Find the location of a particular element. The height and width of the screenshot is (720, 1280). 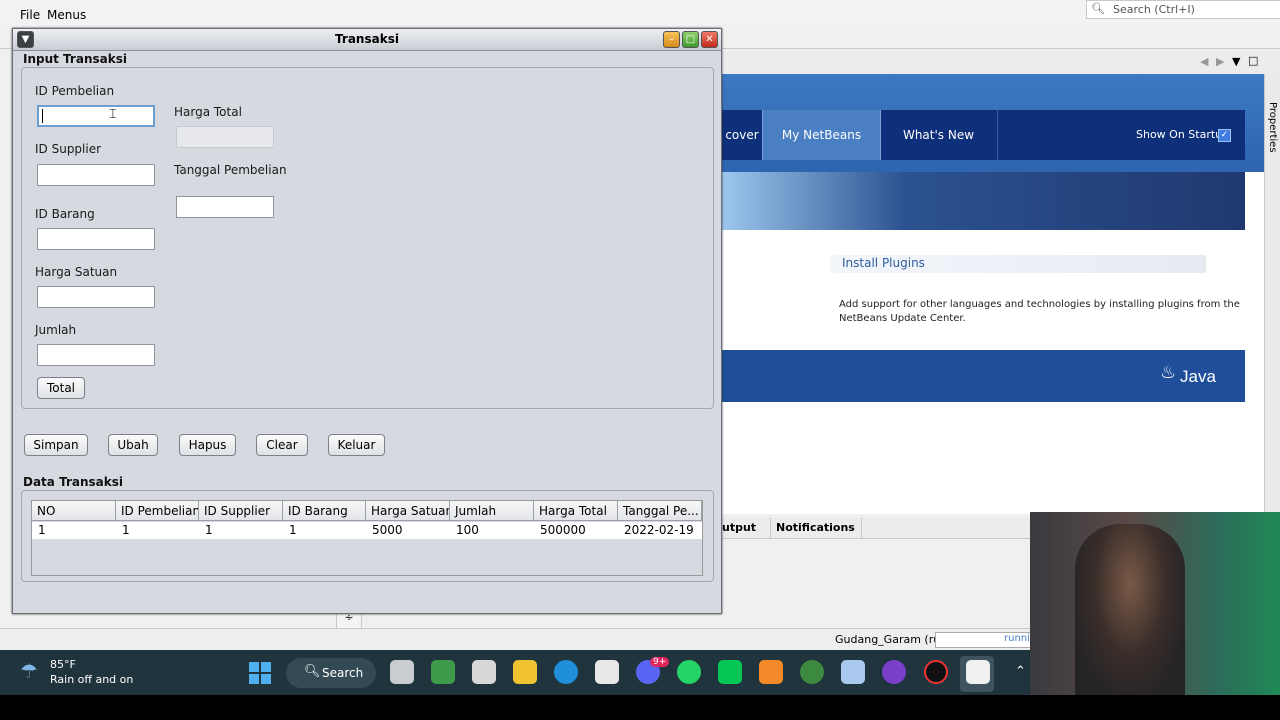

start-page-footer: ♨ Java is located at coordinates (983, 376).